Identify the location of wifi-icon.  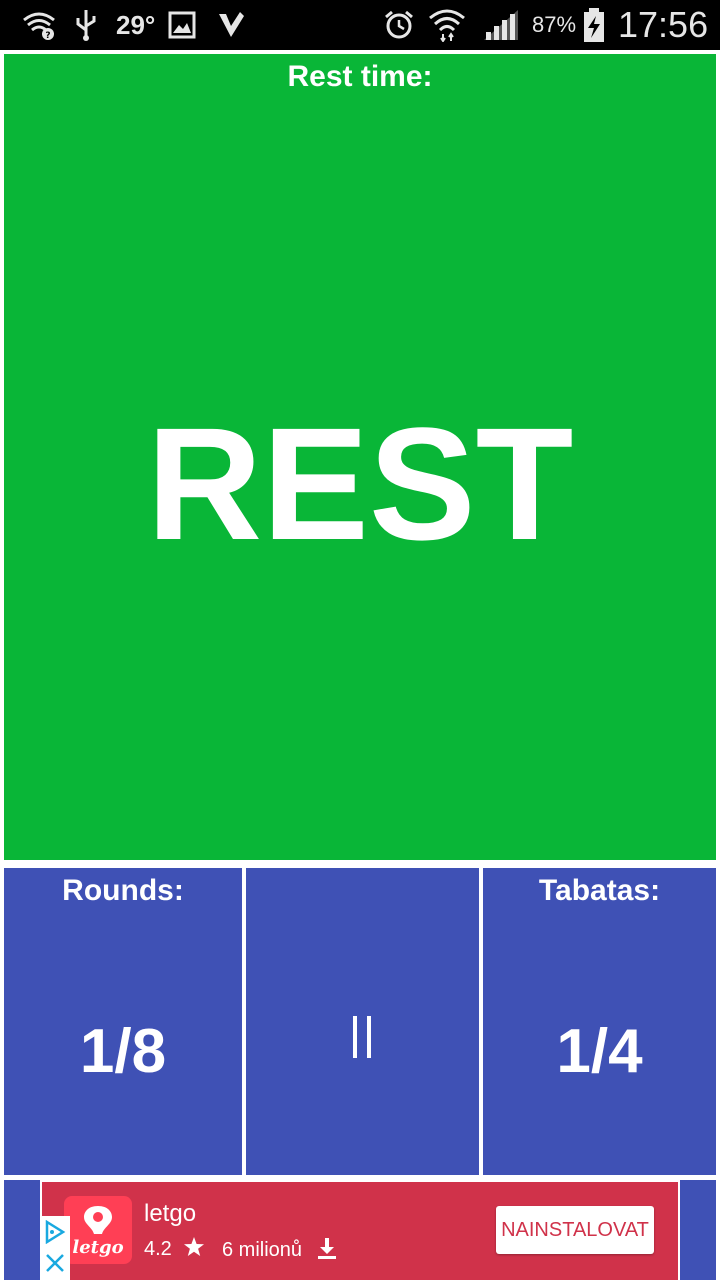
(447, 25).